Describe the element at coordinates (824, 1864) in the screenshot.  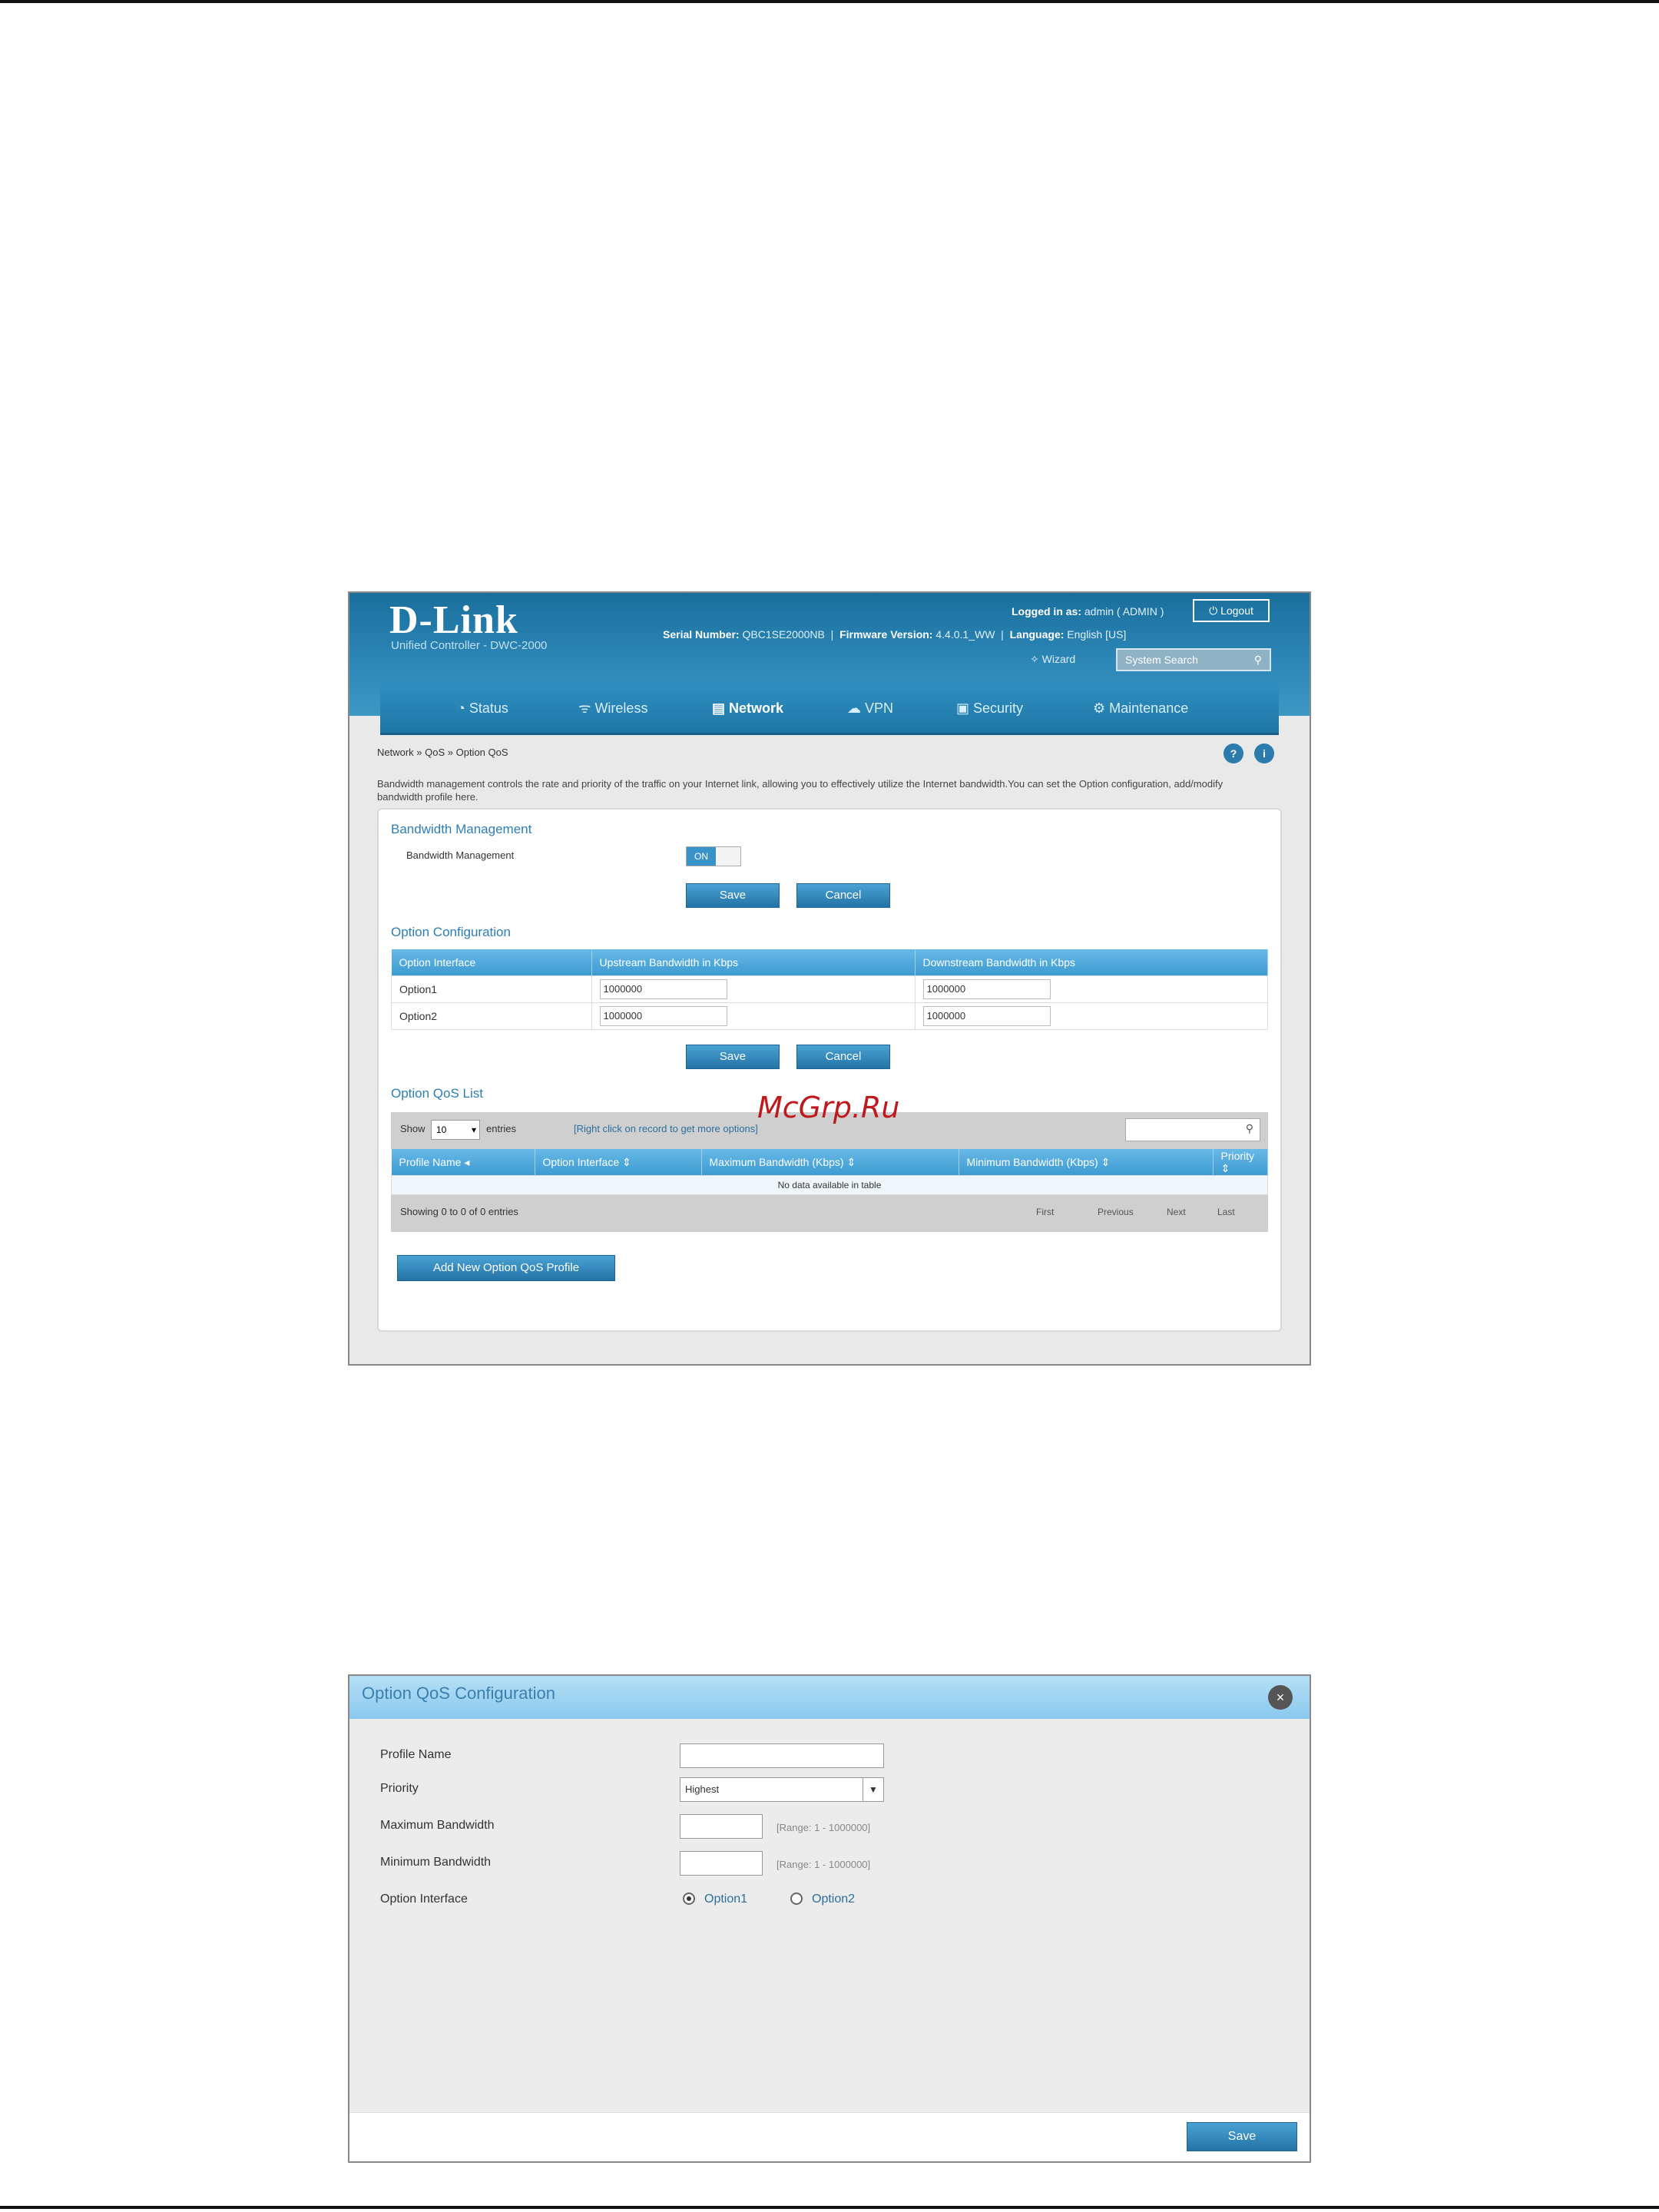
I see `min-bandwidth-range: [Range: 1 - 1000000]` at that location.